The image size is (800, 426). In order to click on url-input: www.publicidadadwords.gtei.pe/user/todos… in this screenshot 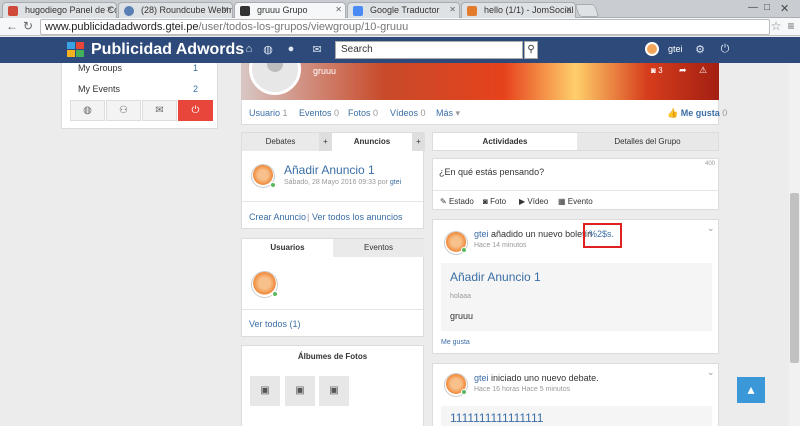, I will do `click(405, 27)`.